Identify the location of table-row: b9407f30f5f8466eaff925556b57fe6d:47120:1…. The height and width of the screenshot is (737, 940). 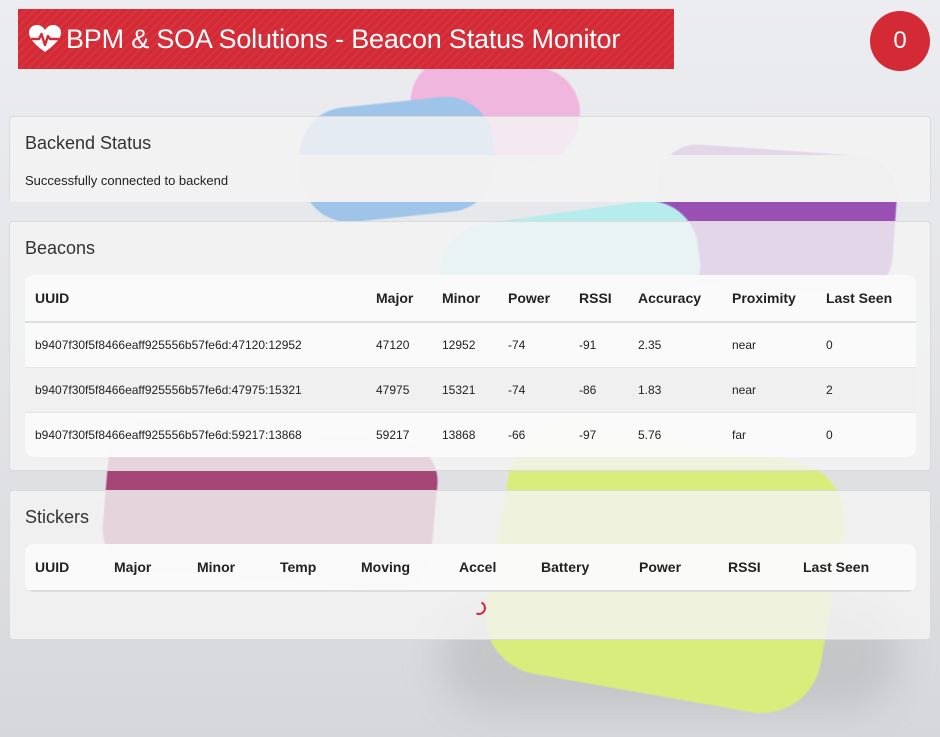
(470, 344).